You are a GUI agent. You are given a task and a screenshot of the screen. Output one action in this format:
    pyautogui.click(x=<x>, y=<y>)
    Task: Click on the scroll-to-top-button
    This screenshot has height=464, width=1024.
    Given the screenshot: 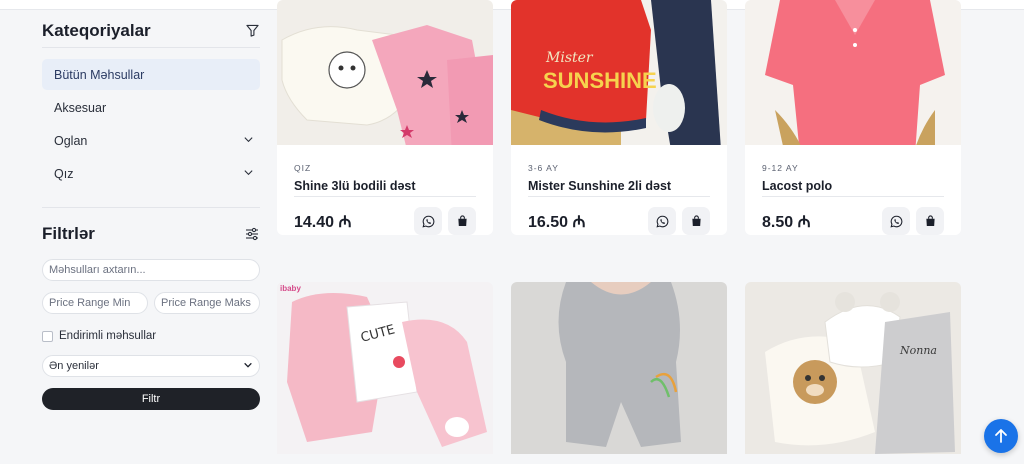 What is the action you would take?
    pyautogui.click(x=1001, y=436)
    